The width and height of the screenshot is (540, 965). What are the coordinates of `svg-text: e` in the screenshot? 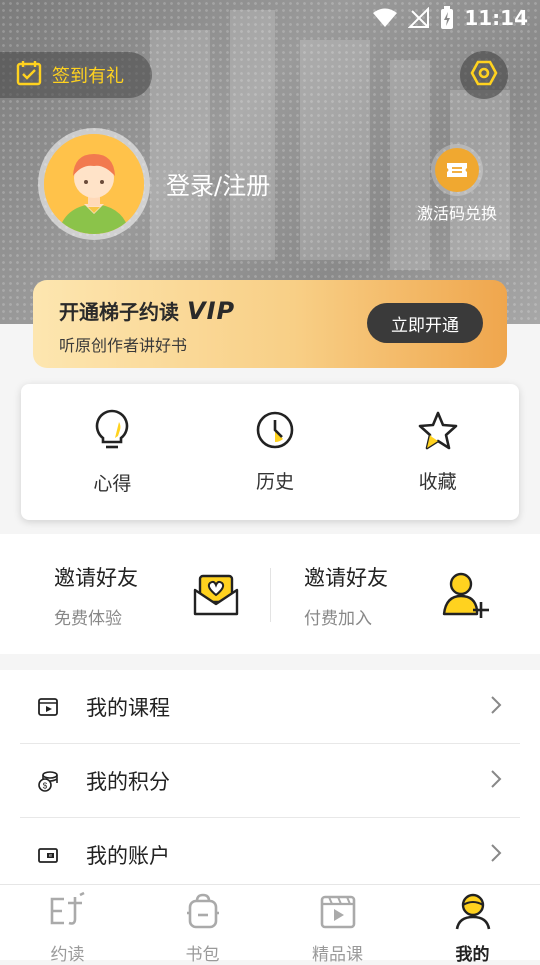 It's located at (50, 856).